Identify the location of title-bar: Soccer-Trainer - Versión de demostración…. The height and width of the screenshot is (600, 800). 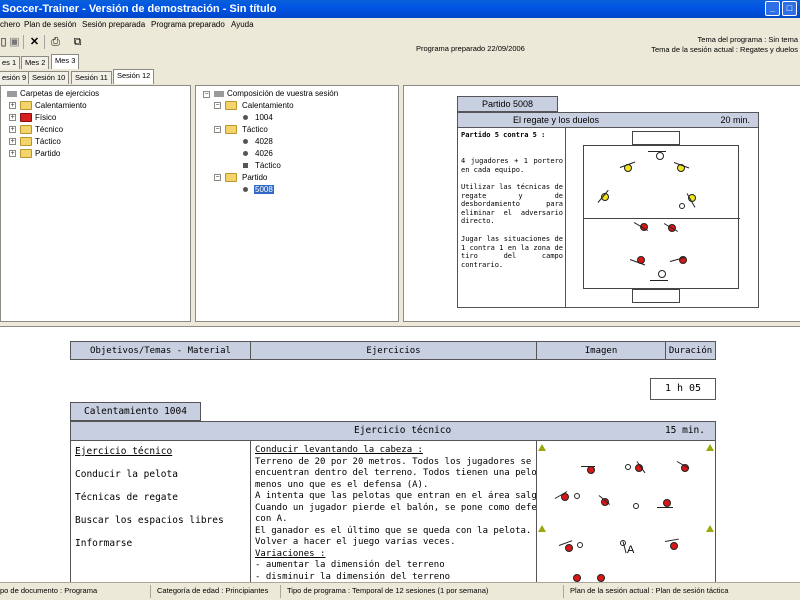
(400, 9).